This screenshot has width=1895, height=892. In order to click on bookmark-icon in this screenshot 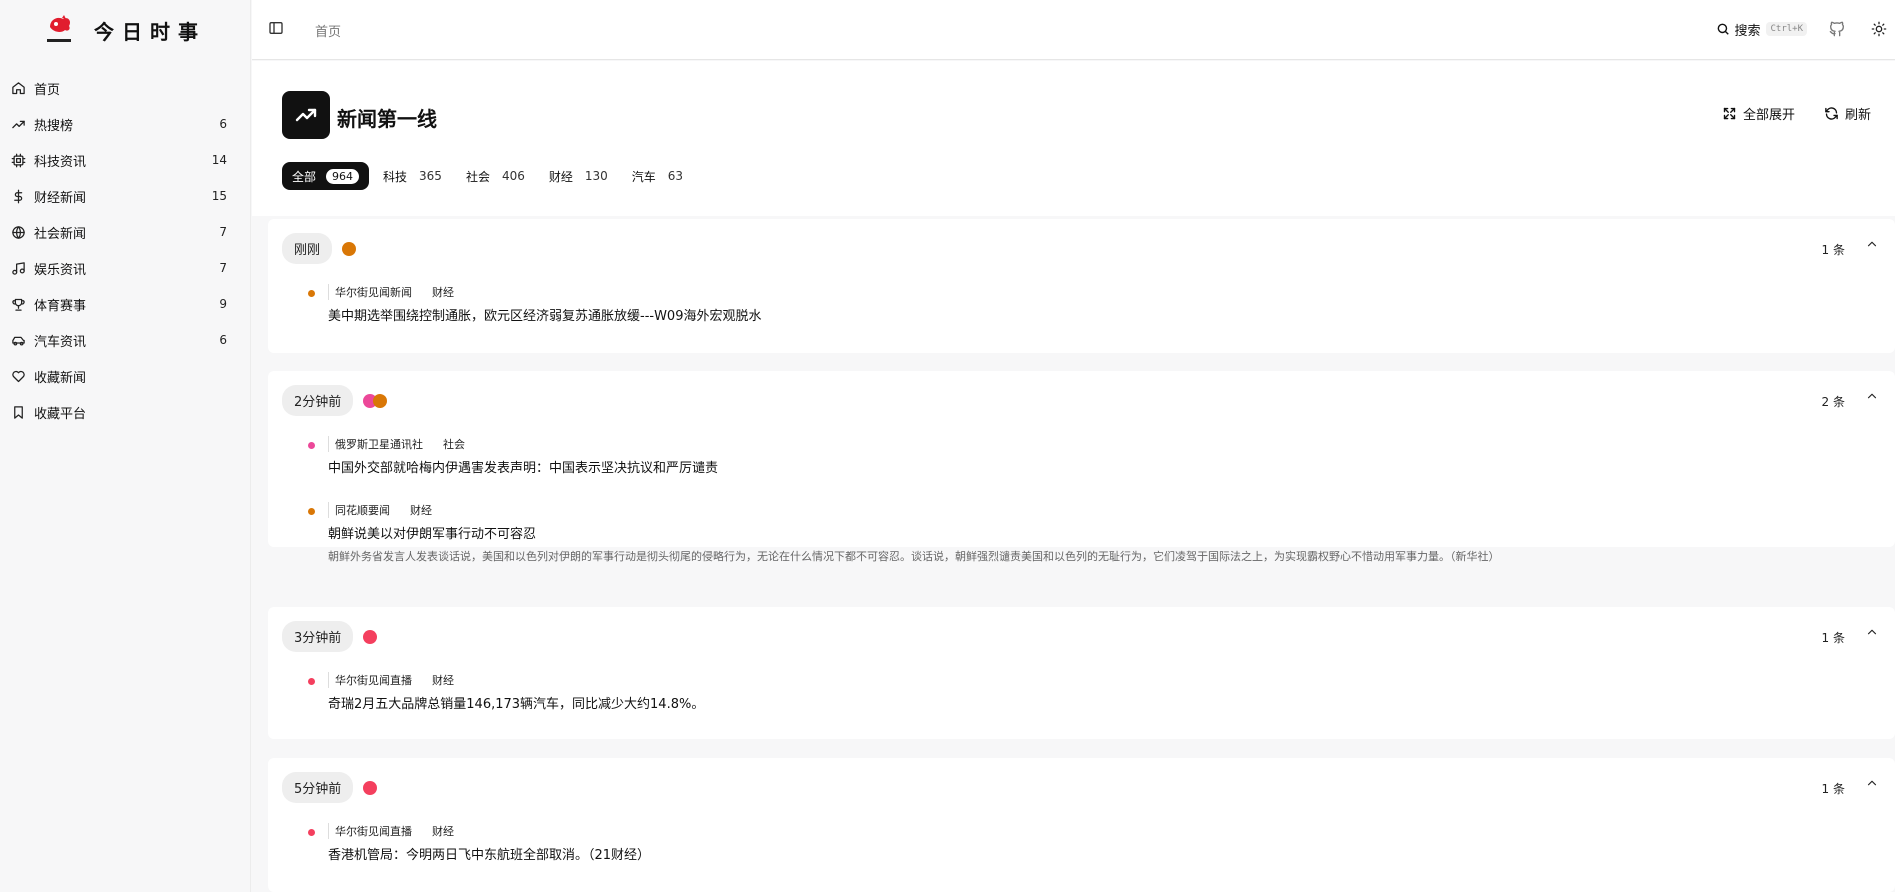, I will do `click(18, 412)`.